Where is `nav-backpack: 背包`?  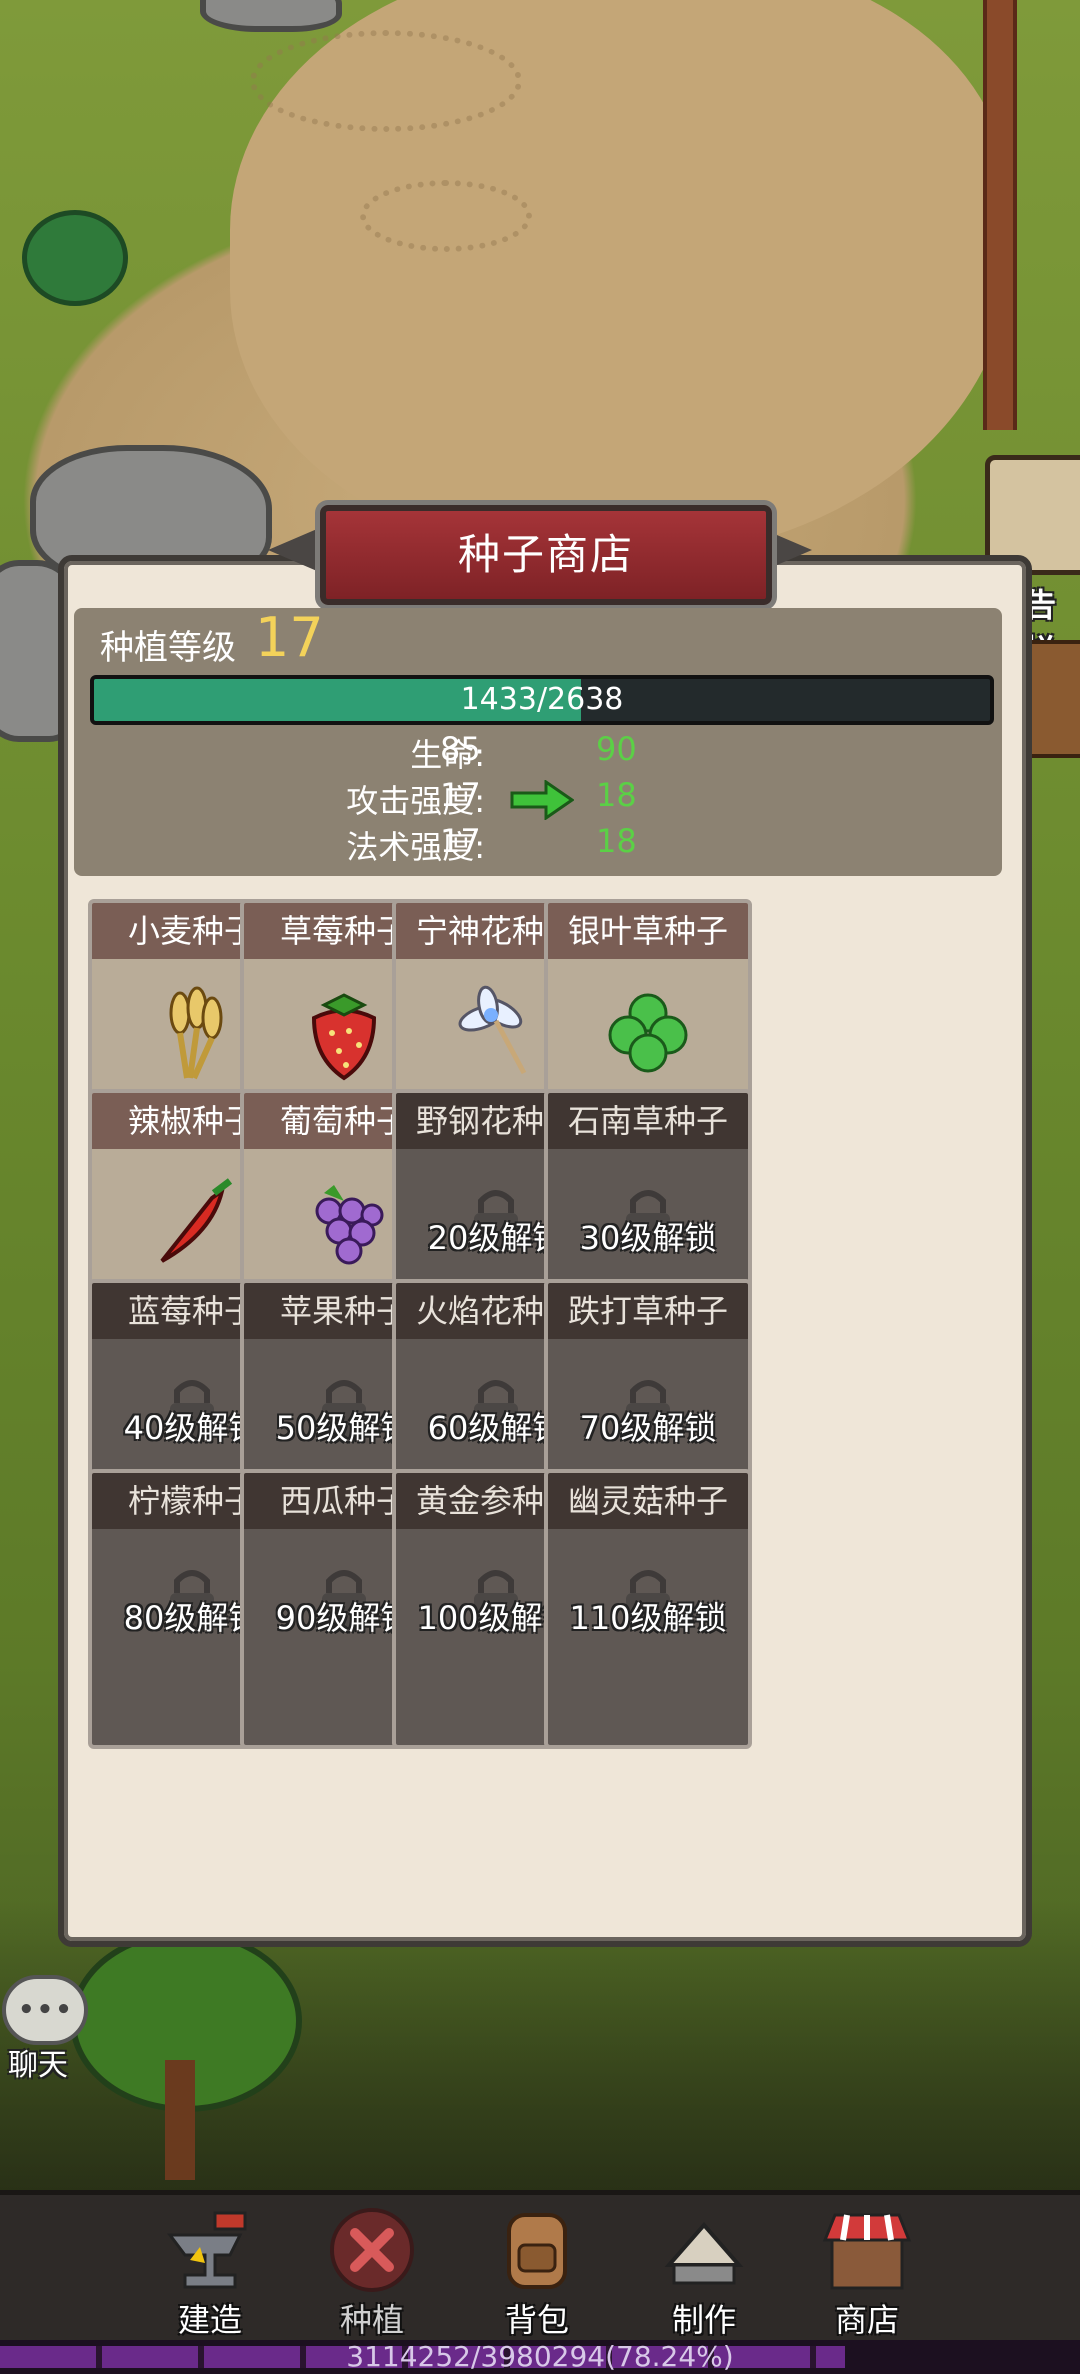 nav-backpack: 背包 is located at coordinates (537, 2270).